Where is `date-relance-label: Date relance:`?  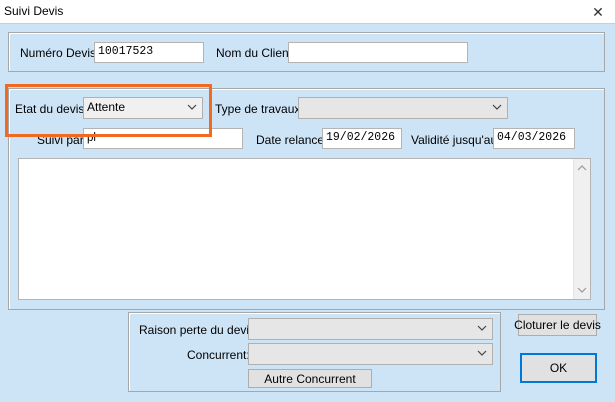 date-relance-label: Date relance: is located at coordinates (292, 140).